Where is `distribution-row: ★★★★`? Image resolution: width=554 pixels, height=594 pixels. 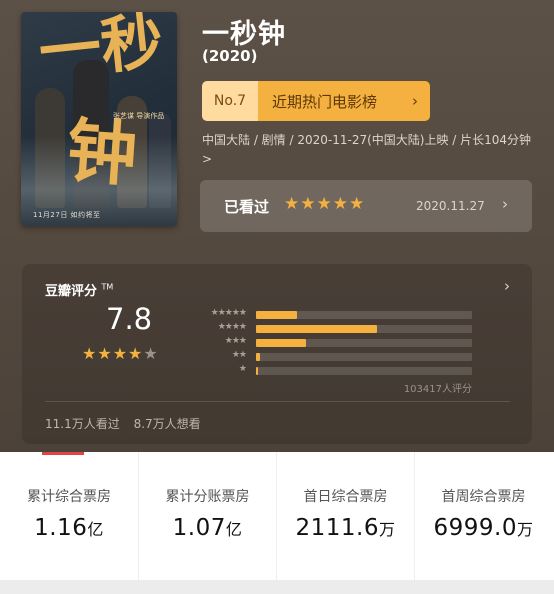 distribution-row: ★★★★ is located at coordinates (332, 329).